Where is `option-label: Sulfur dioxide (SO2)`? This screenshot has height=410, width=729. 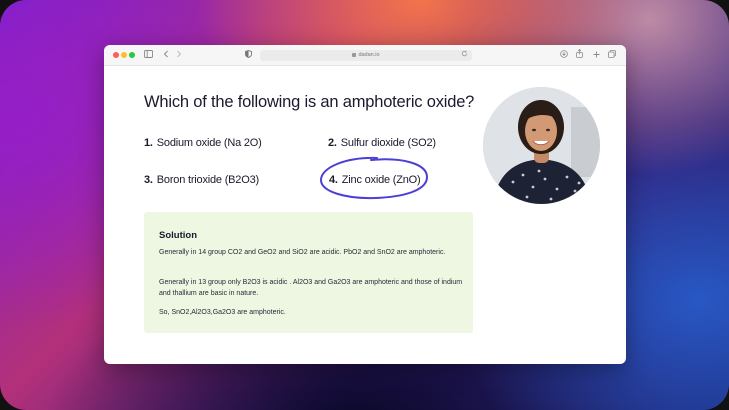
option-label: Sulfur dioxide (SO2) is located at coordinates (388, 143).